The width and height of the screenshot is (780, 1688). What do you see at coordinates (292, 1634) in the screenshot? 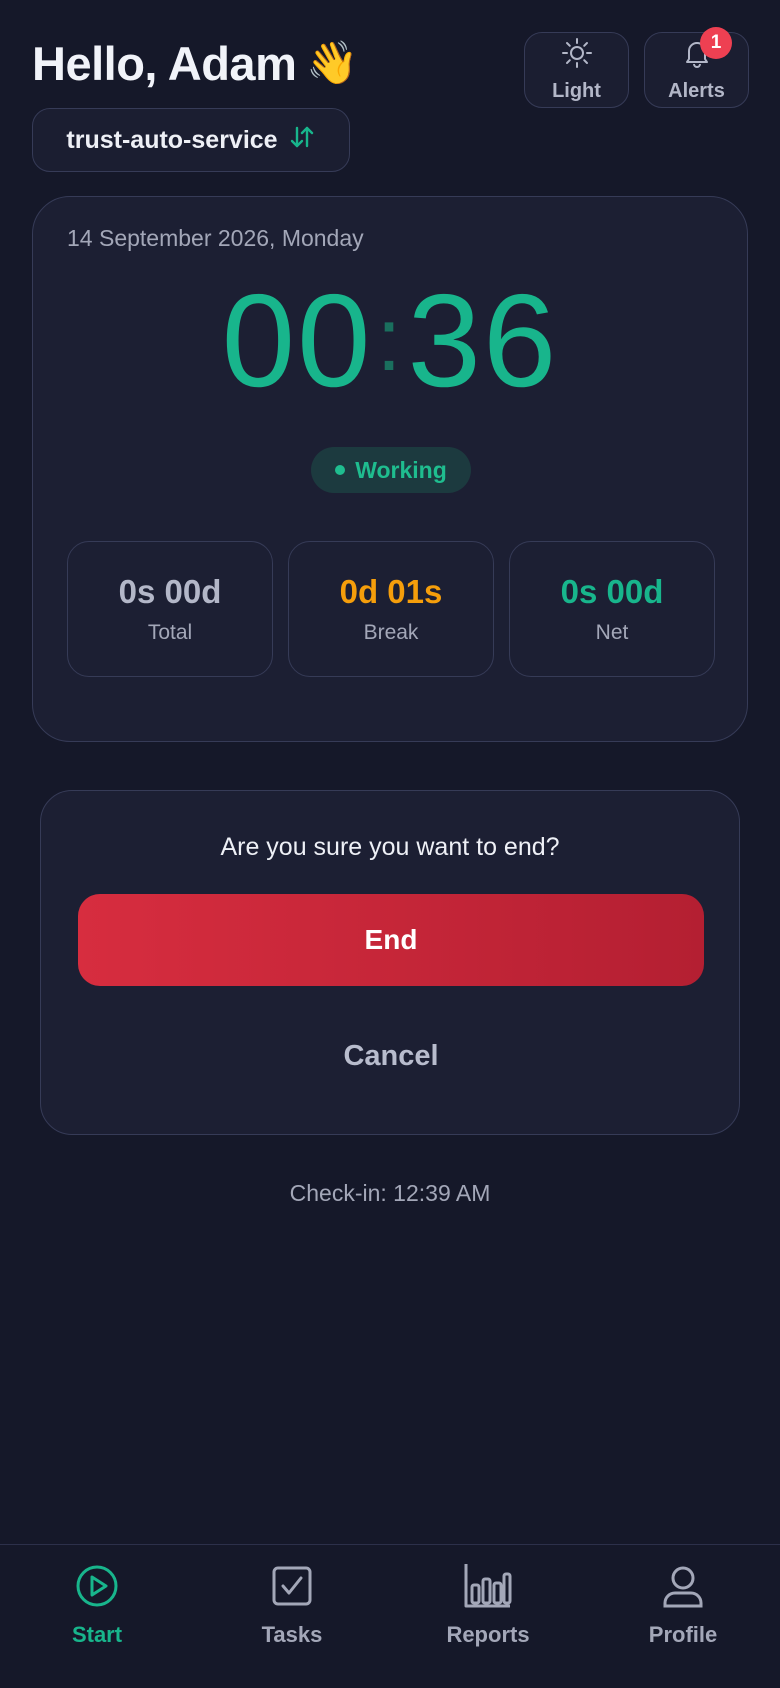
I see `nav-label: Tasks` at bounding box center [292, 1634].